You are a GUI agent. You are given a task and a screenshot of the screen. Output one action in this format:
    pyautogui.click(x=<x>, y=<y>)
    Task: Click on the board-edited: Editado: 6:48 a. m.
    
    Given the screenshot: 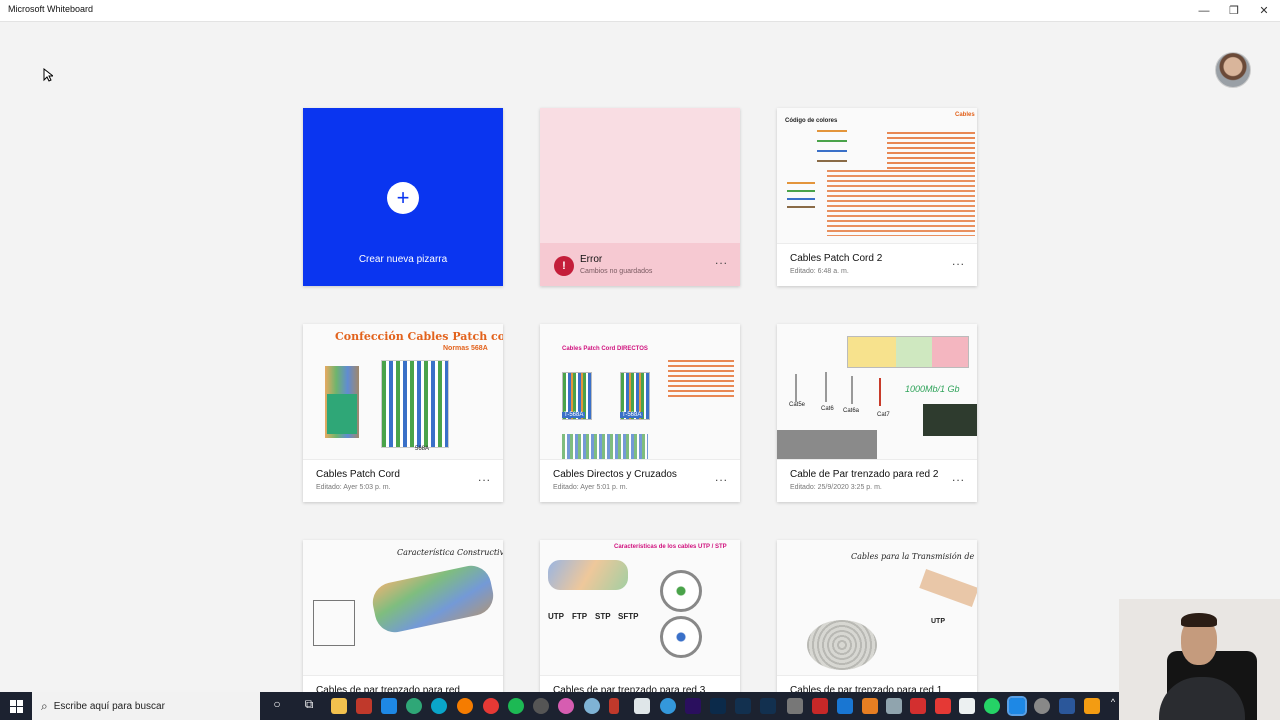 What is the action you would take?
    pyautogui.click(x=819, y=271)
    